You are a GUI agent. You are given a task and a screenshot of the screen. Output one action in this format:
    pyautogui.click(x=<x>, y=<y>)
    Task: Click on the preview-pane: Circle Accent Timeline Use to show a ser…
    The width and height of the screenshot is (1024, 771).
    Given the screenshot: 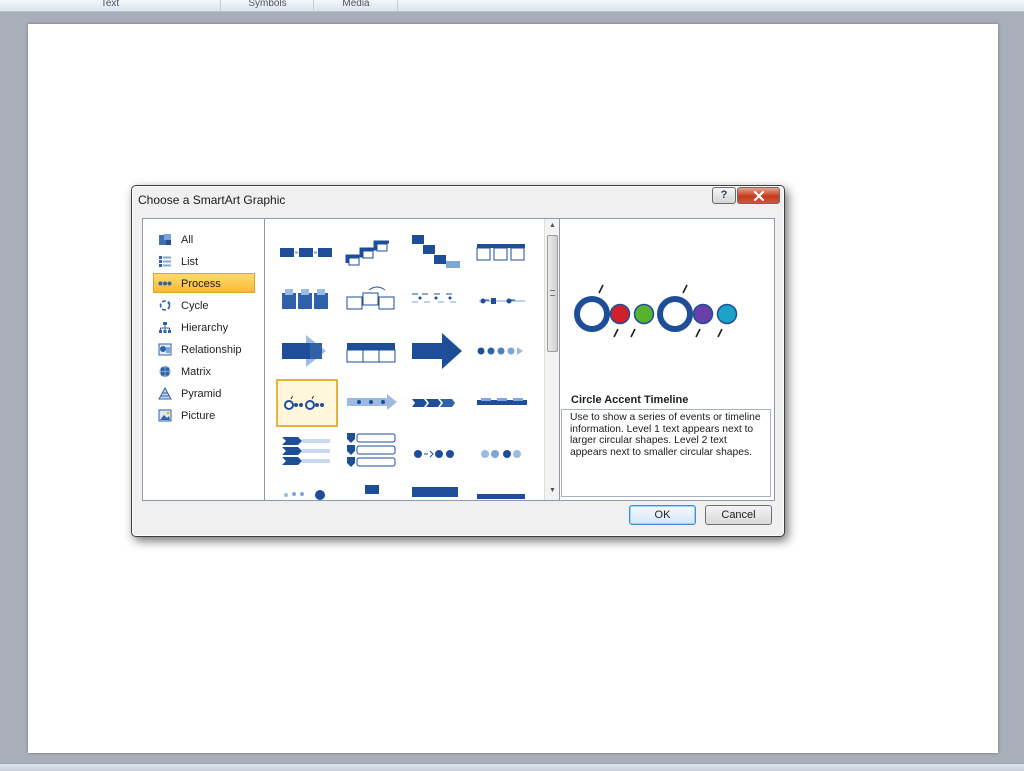 What is the action you would take?
    pyautogui.click(x=667, y=359)
    